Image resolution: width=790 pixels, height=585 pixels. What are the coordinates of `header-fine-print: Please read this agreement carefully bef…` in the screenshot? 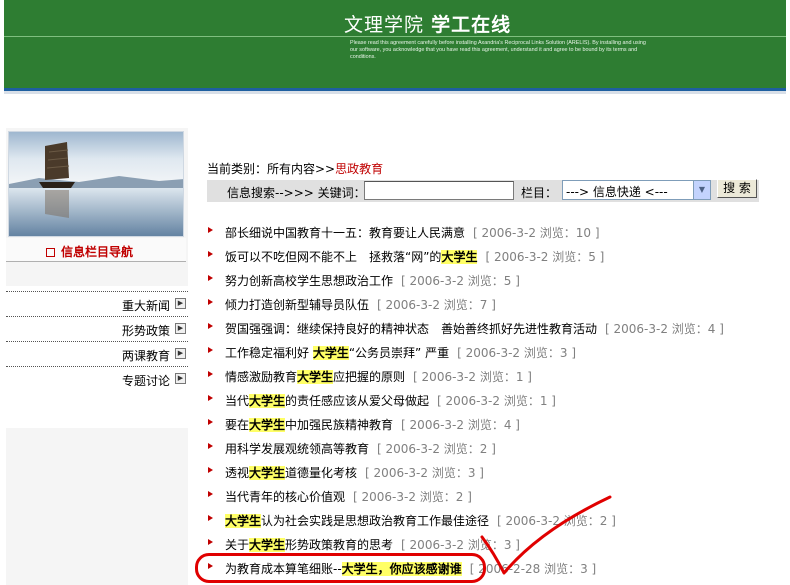 It's located at (498, 50).